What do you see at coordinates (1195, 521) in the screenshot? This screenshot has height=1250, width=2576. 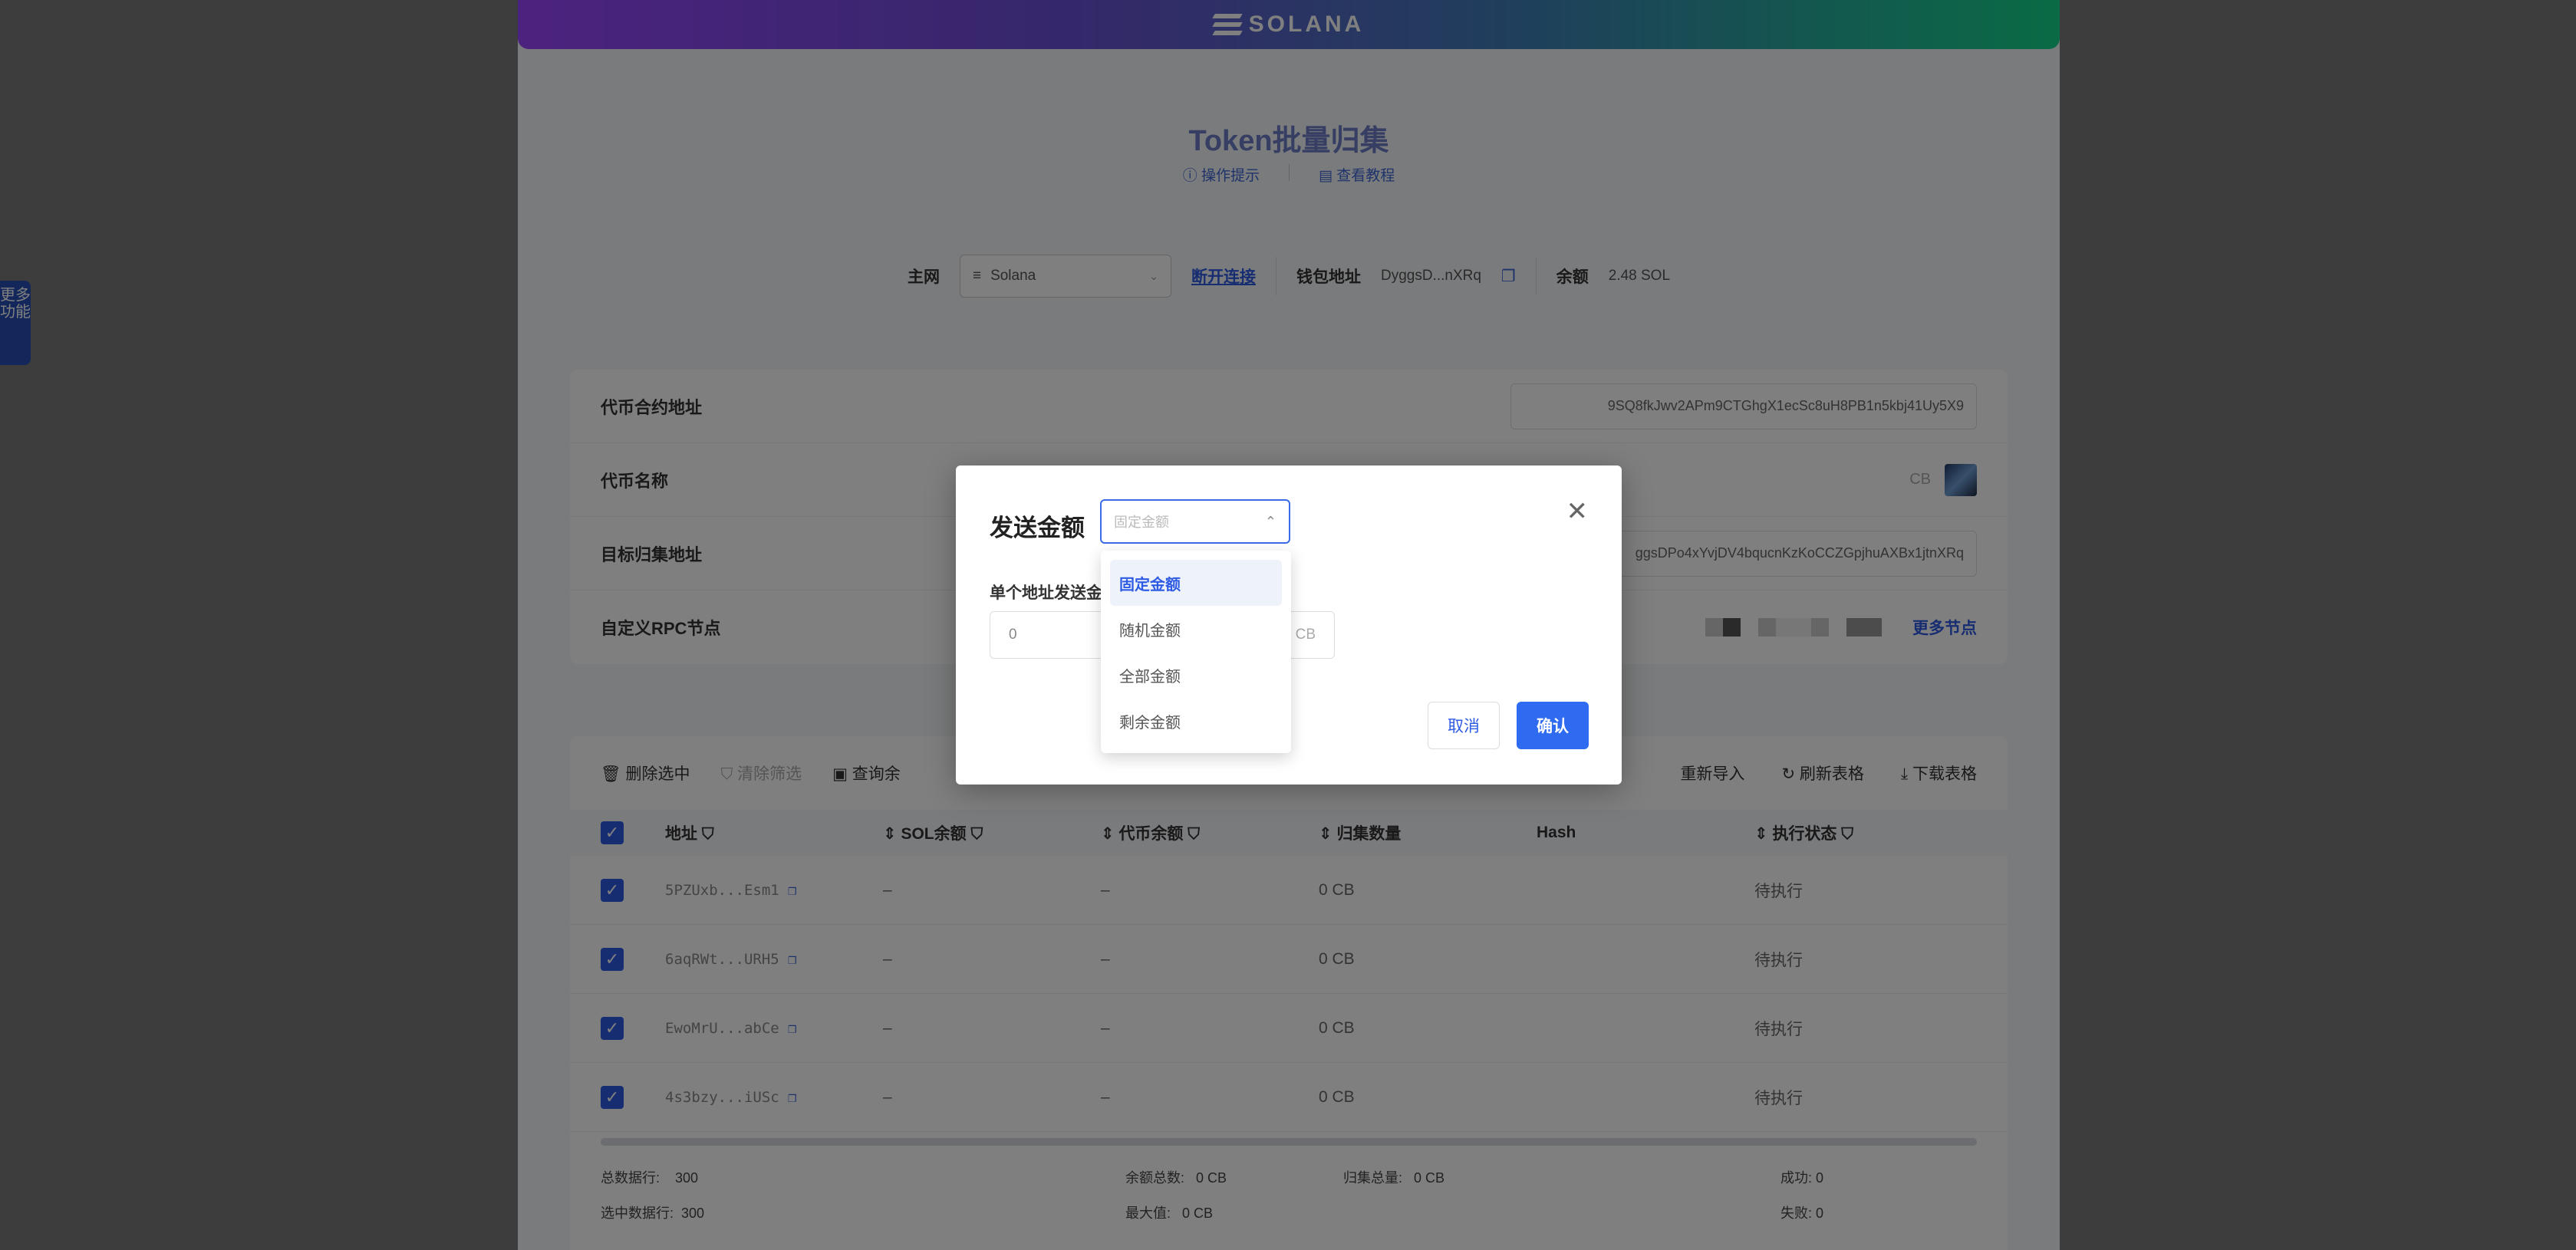 I see `amount-type-select: 固定金额 ⌃` at bounding box center [1195, 521].